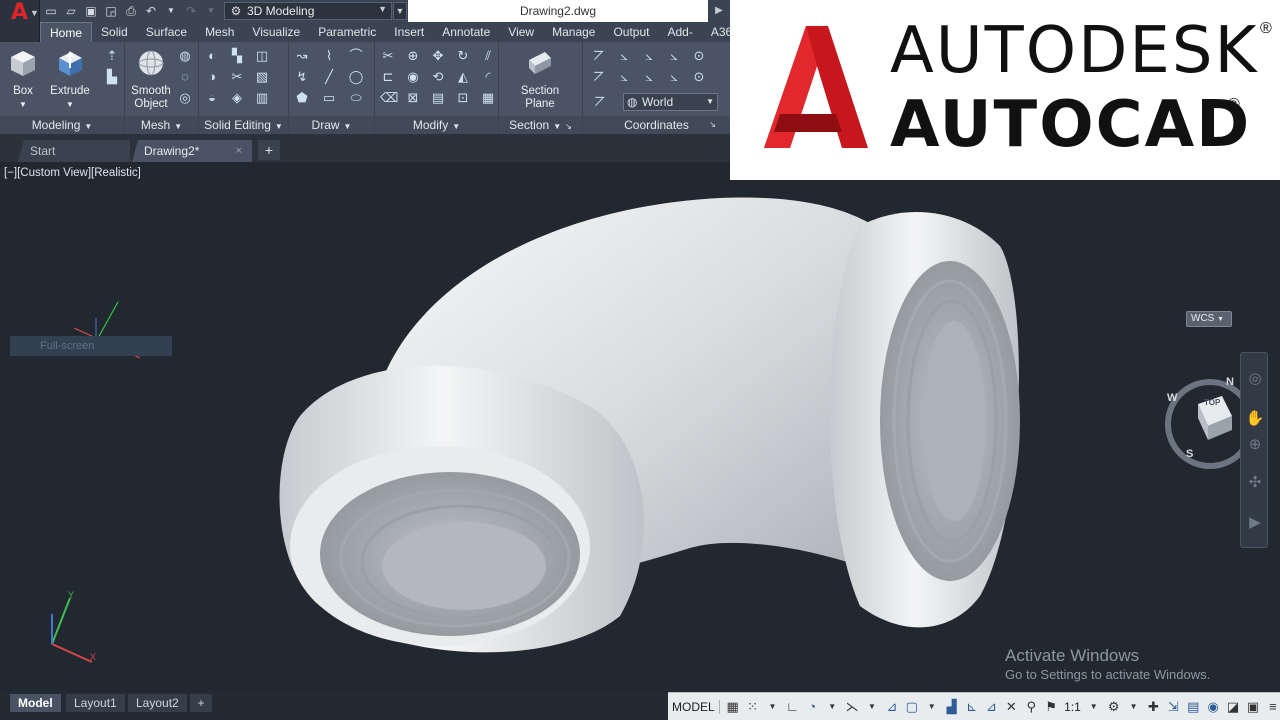  I want to click on layout-tab-layout1: Layout1, so click(95, 703).